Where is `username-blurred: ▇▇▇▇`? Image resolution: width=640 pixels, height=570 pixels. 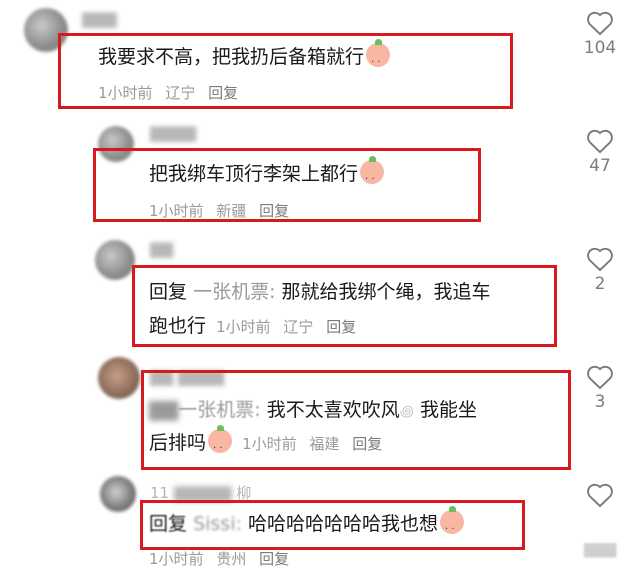 username-blurred: ▇▇▇▇ is located at coordinates (173, 133).